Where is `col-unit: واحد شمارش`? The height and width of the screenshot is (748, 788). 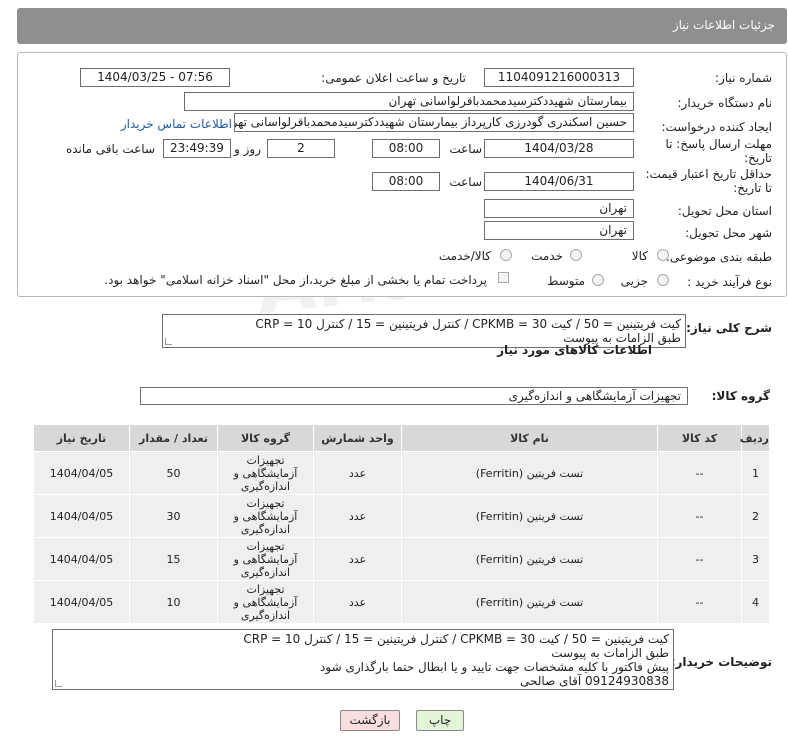 col-unit: واحد شمارش is located at coordinates (357, 438).